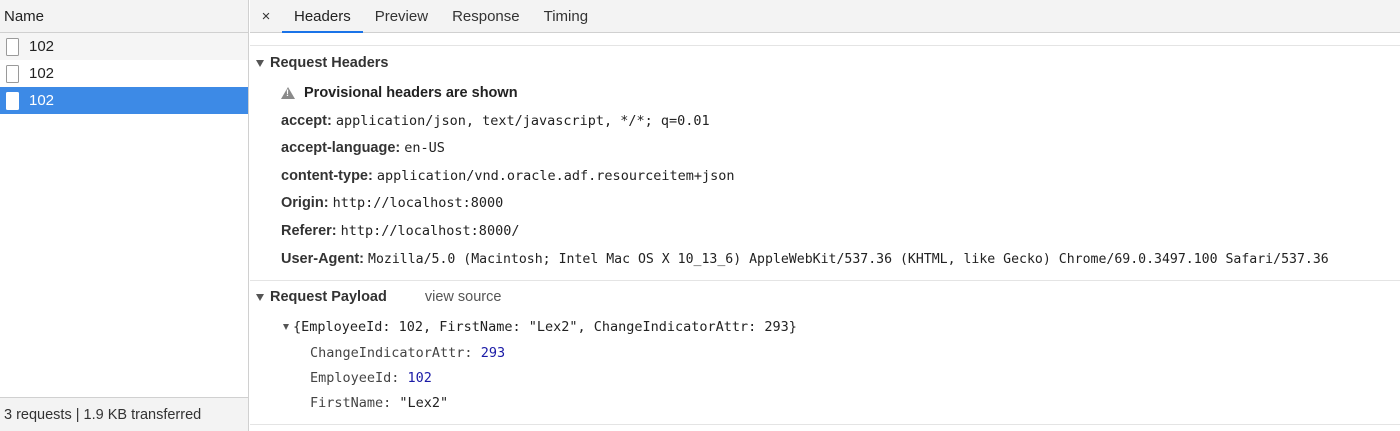 Image resolution: width=1400 pixels, height=431 pixels. Describe the element at coordinates (308, 121) in the screenshot. I see `header-key: accept:` at that location.